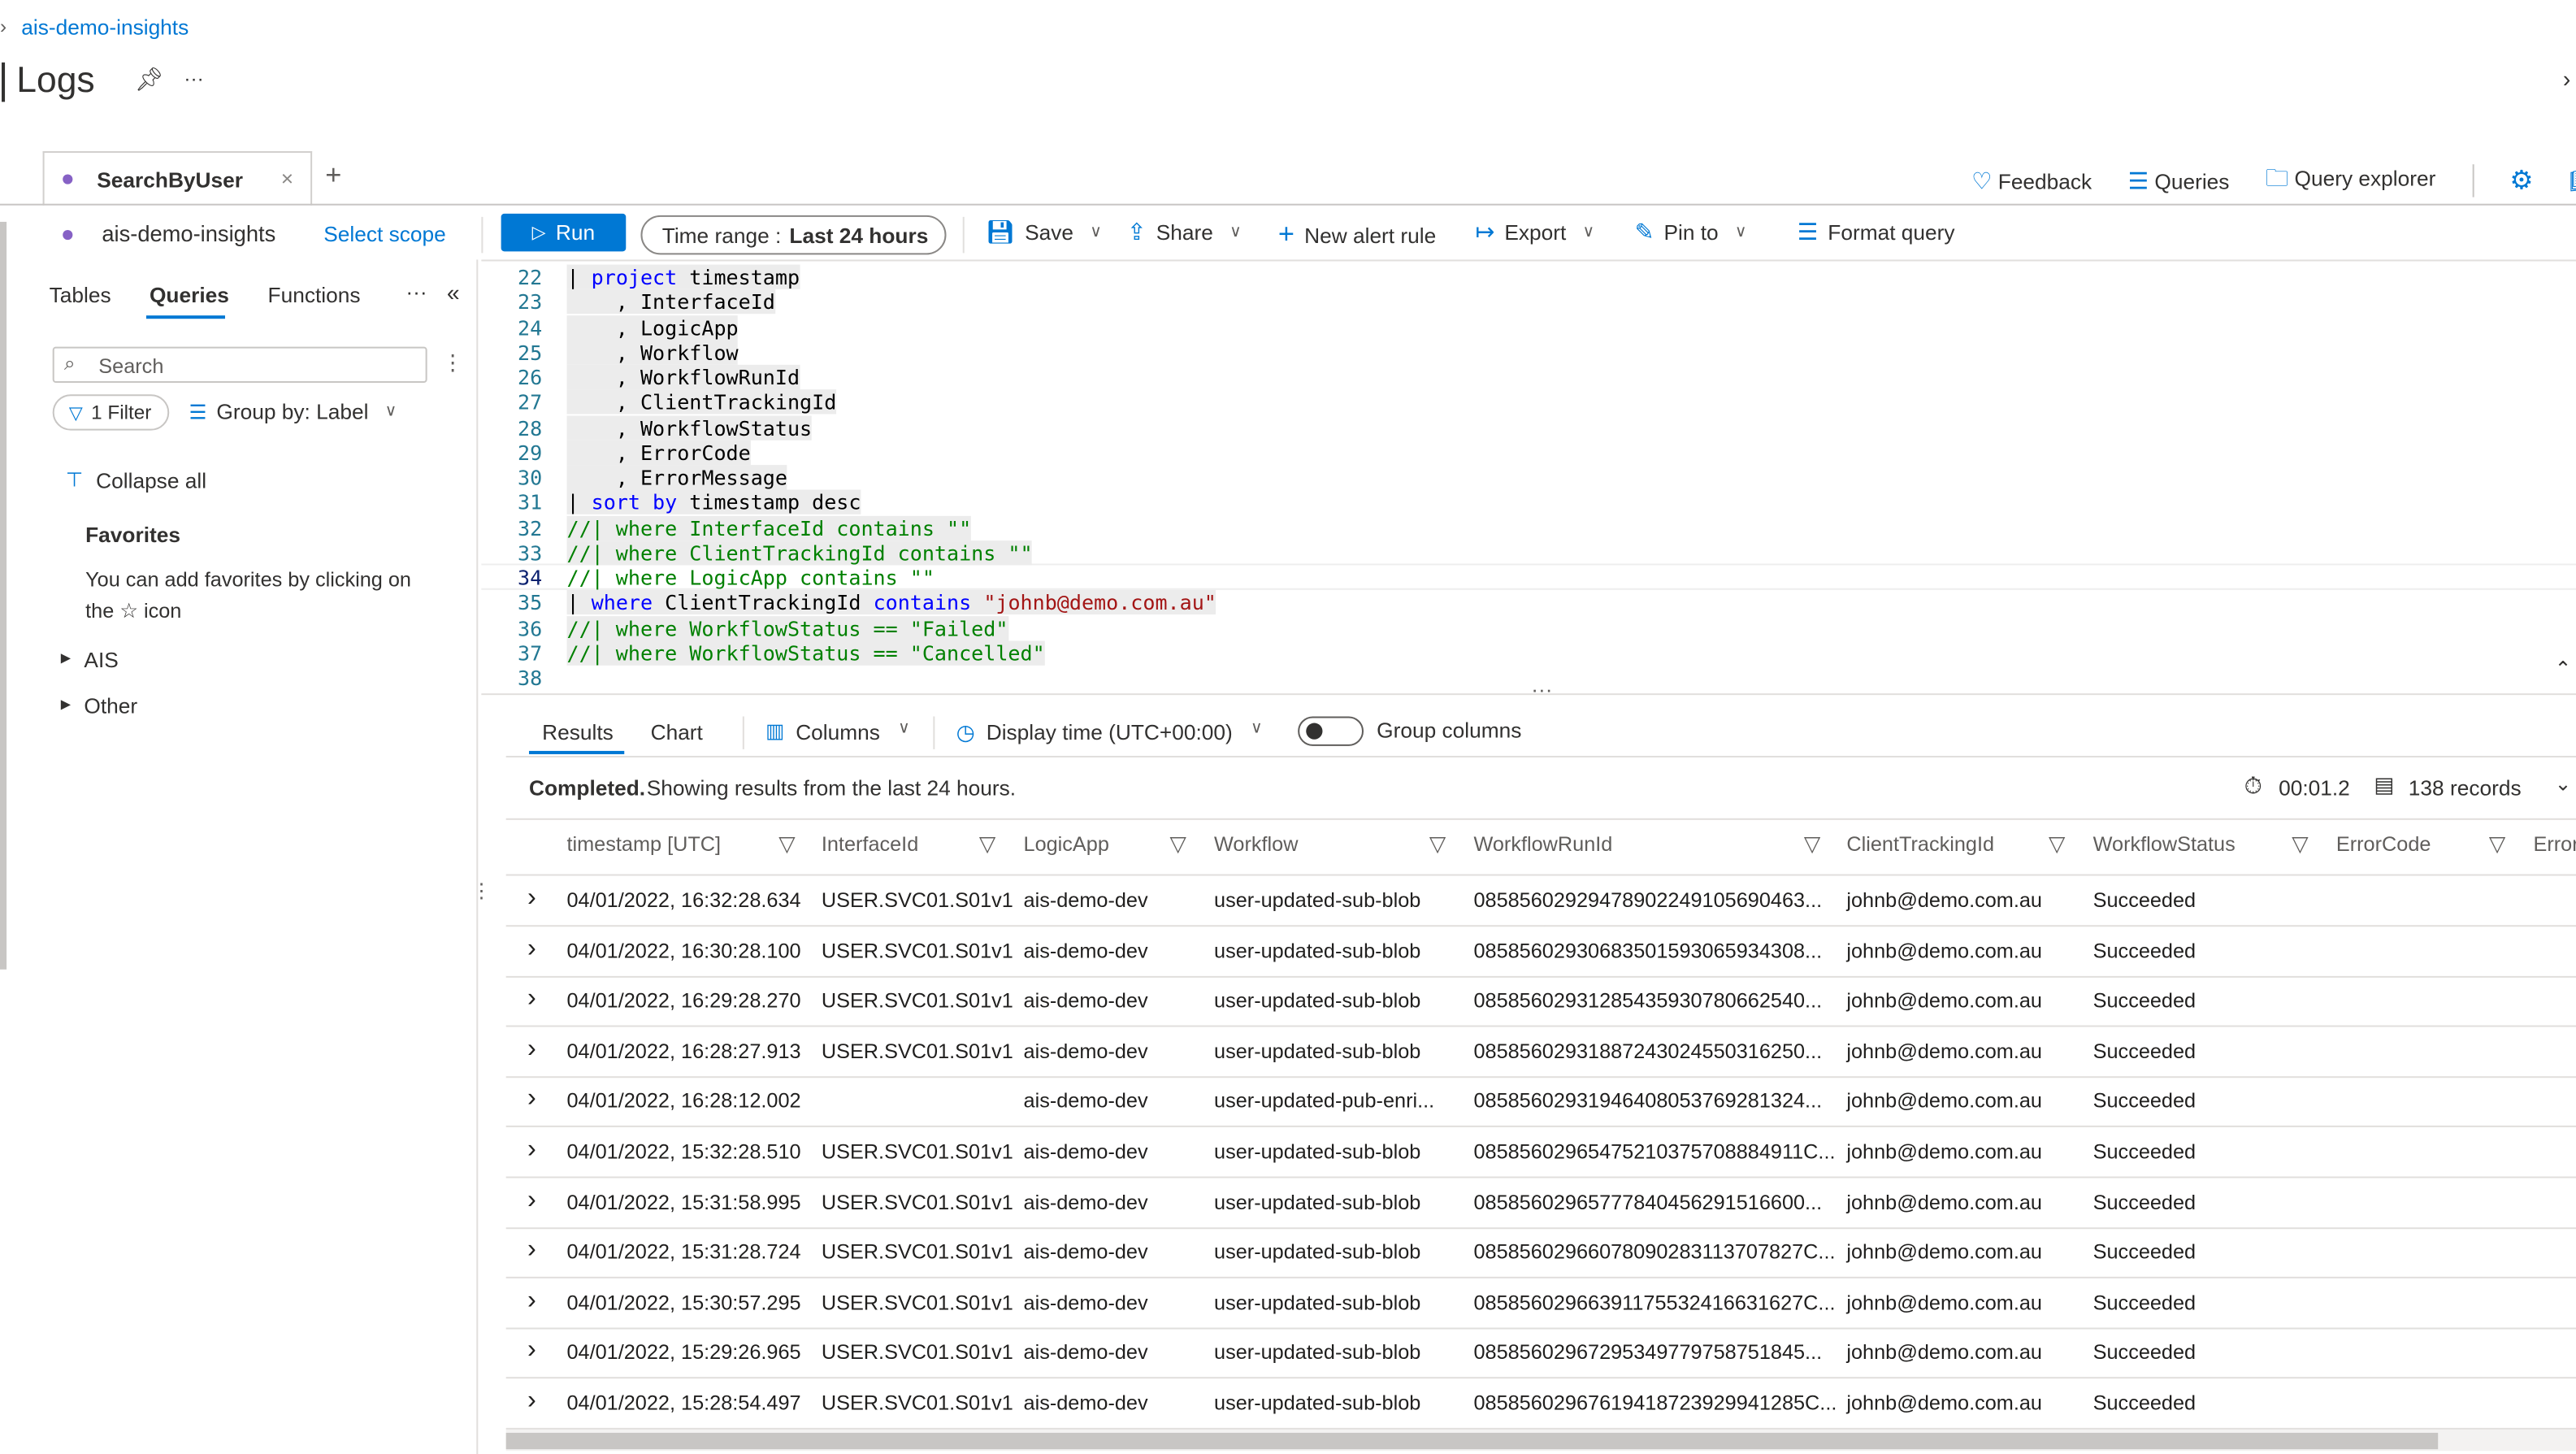 Image resolution: width=2576 pixels, height=1454 pixels. I want to click on collapse-editor-icon: ⌃, so click(2563, 669).